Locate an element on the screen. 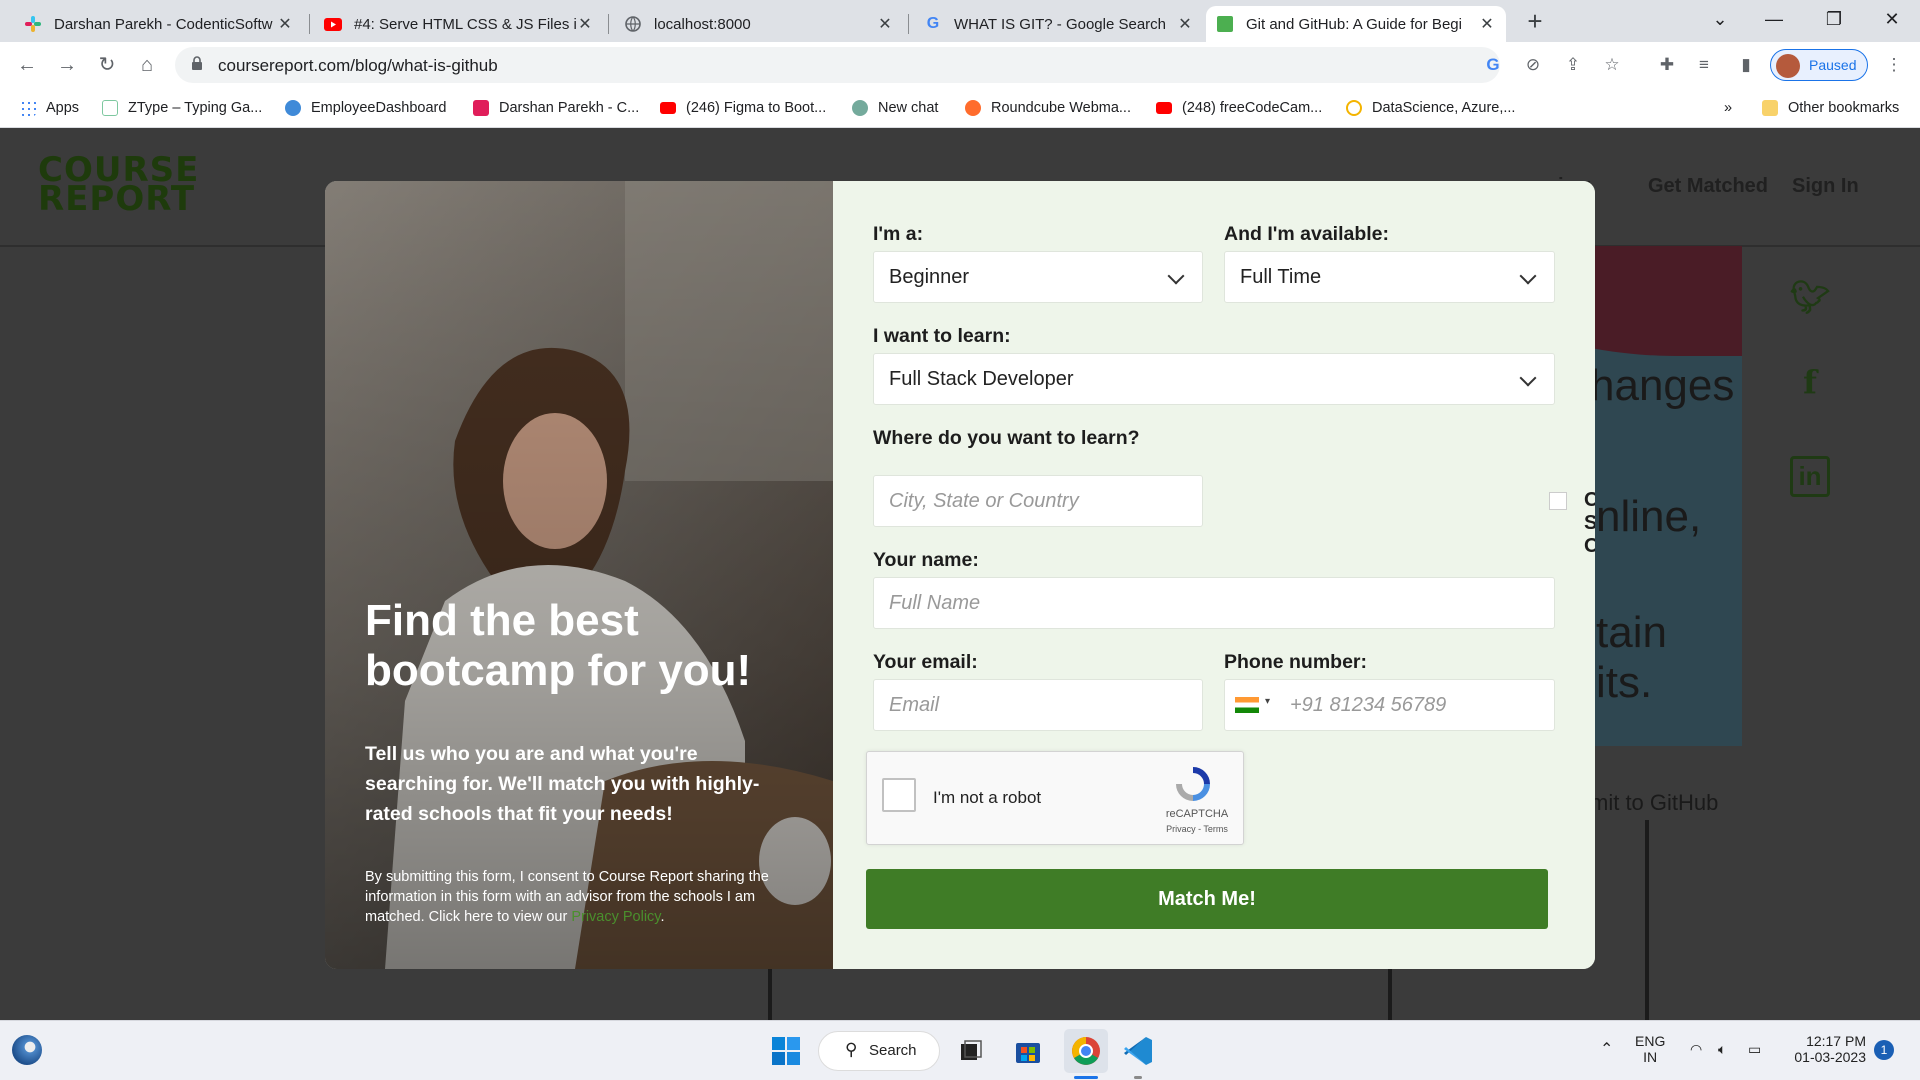 The height and width of the screenshot is (1080, 1920). email-input: Email is located at coordinates (1038, 705).